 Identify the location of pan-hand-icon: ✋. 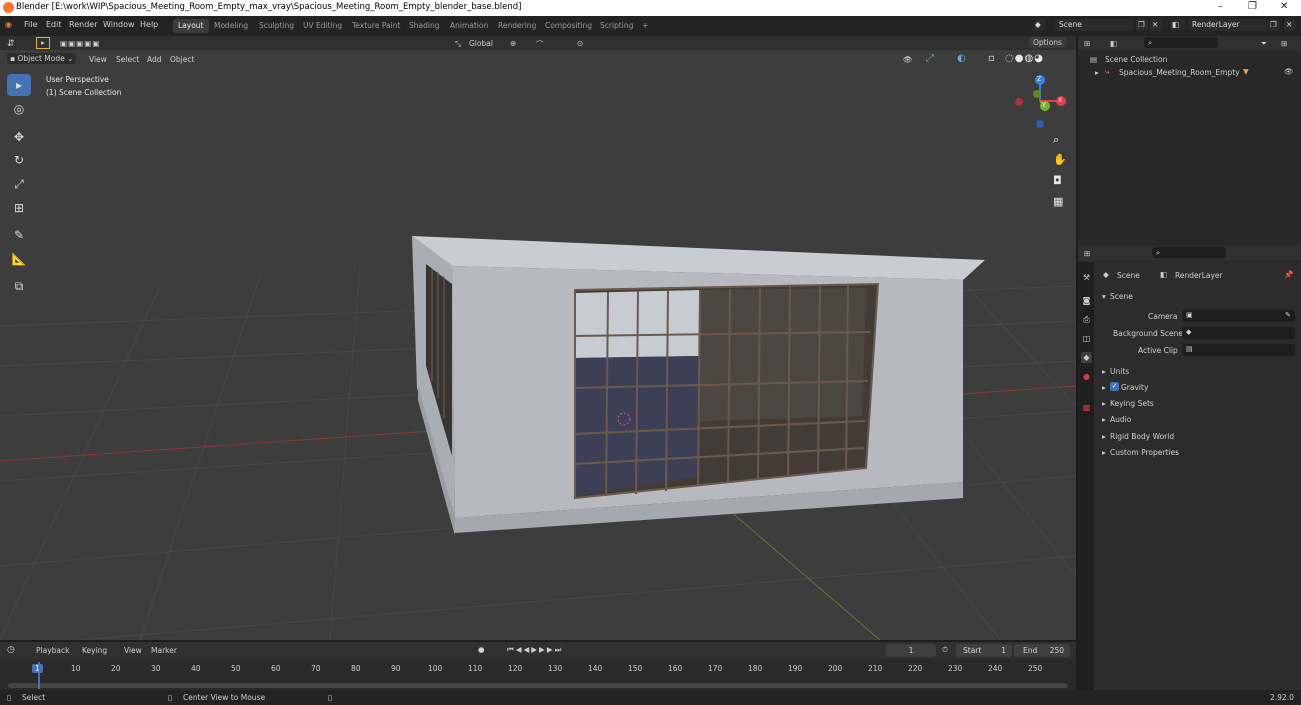
(1060, 159).